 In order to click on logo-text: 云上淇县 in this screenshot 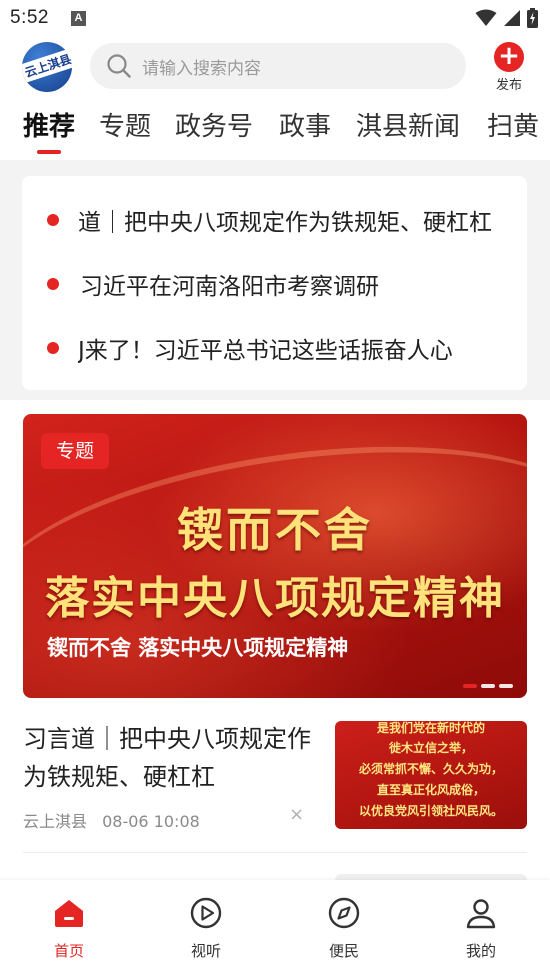, I will do `click(47, 65)`.